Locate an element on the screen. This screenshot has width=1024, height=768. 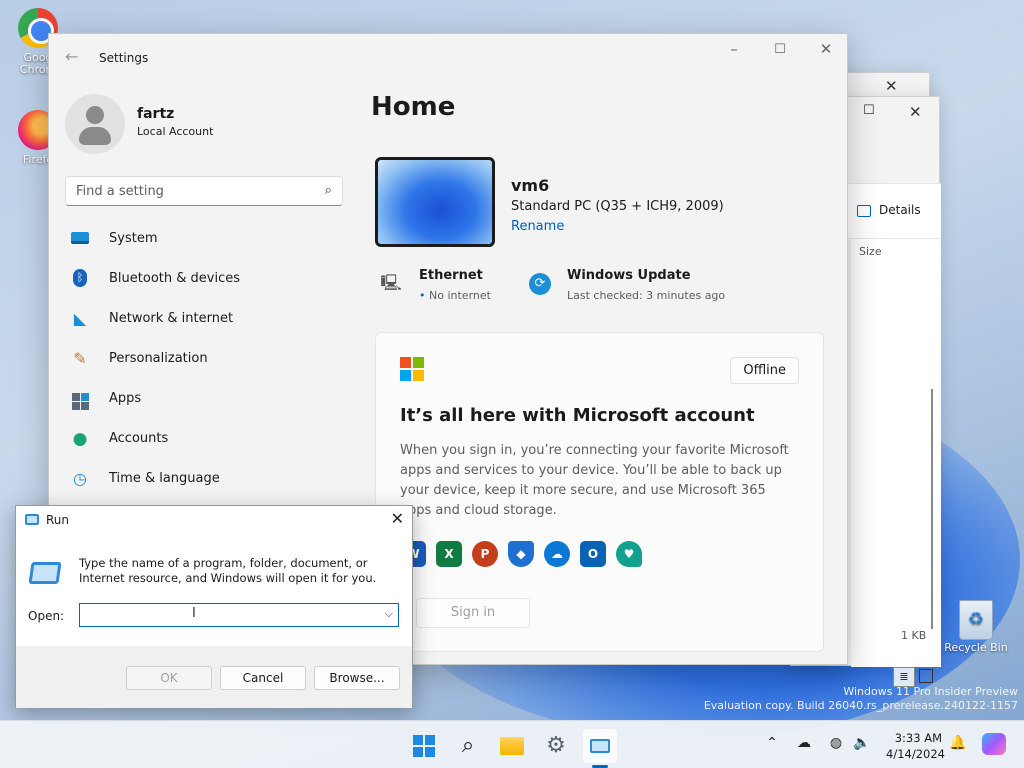
apps-icon is located at coordinates (80, 399).